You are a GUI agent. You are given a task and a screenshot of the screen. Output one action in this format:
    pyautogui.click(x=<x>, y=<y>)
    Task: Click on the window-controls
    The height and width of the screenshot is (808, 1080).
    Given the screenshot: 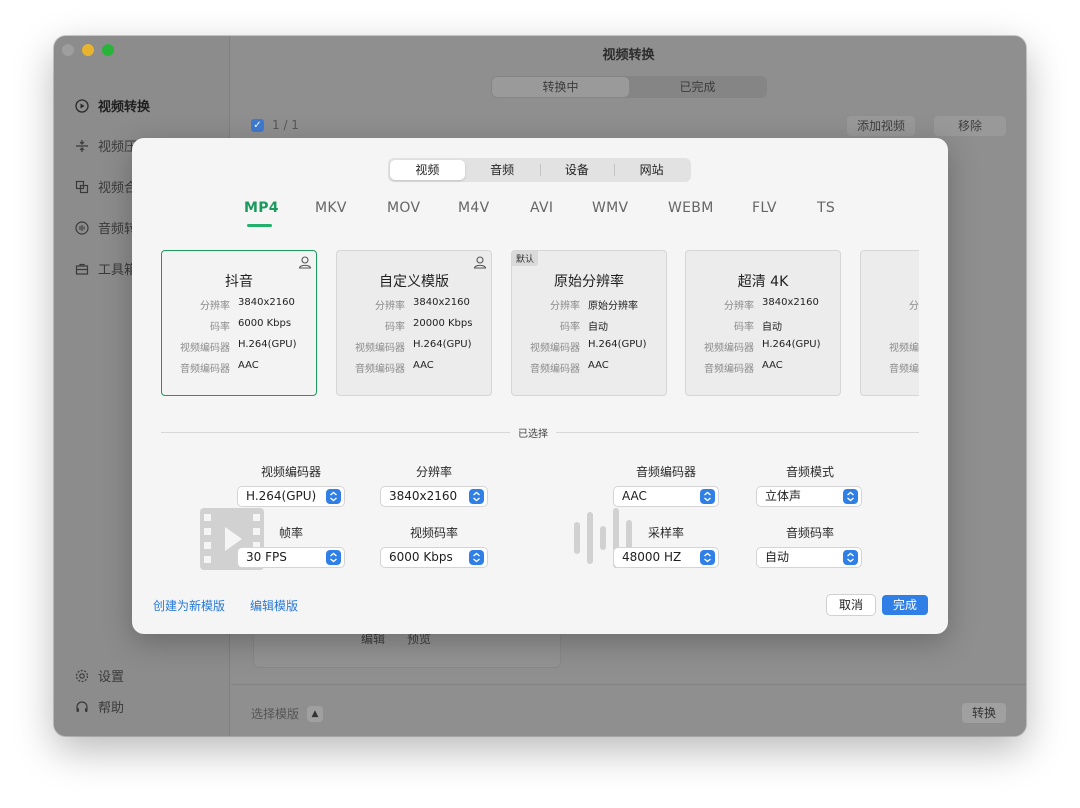 What is the action you would take?
    pyautogui.click(x=88, y=50)
    